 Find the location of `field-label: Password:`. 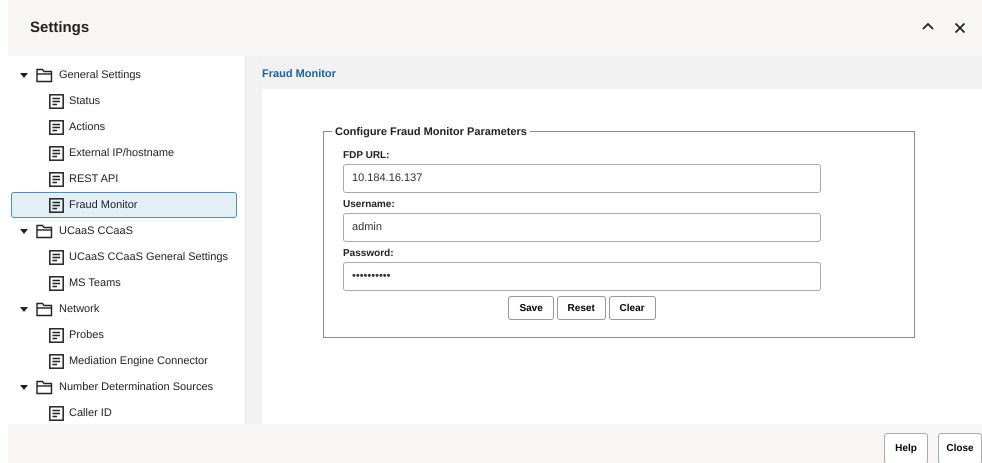

field-label: Password: is located at coordinates (369, 253).